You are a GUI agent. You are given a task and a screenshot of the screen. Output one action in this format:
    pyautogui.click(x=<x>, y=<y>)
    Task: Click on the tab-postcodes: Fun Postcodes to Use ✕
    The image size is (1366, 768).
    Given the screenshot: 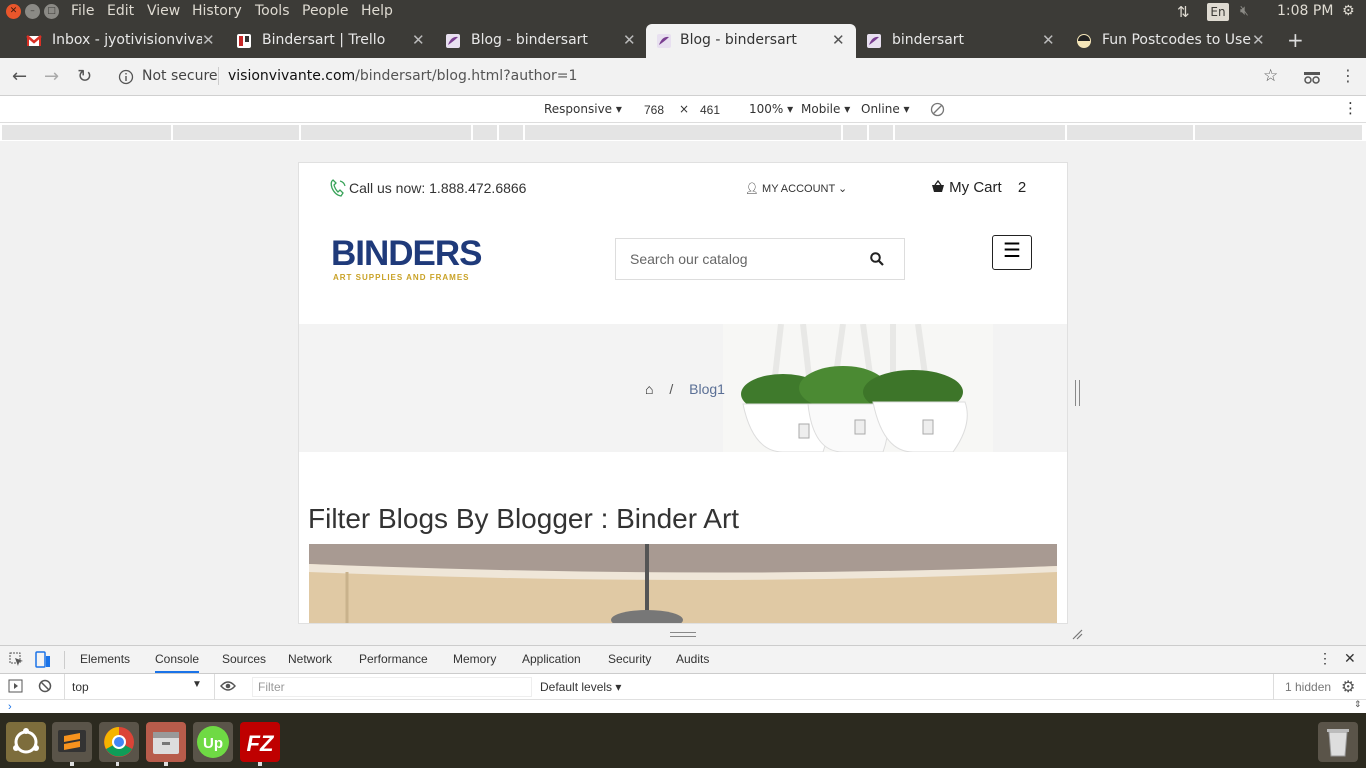 What is the action you would take?
    pyautogui.click(x=1169, y=41)
    